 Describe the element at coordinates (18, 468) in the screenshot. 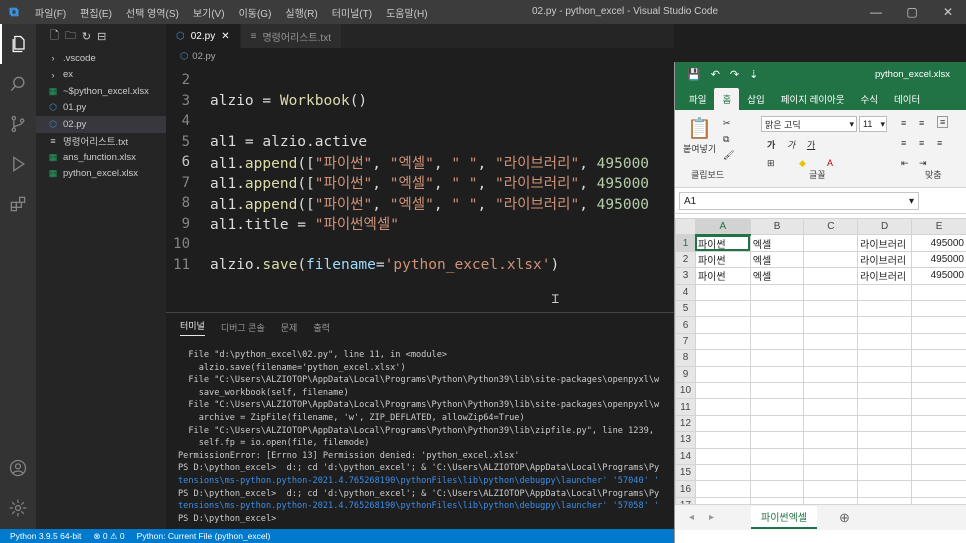

I see `account-icon` at that location.